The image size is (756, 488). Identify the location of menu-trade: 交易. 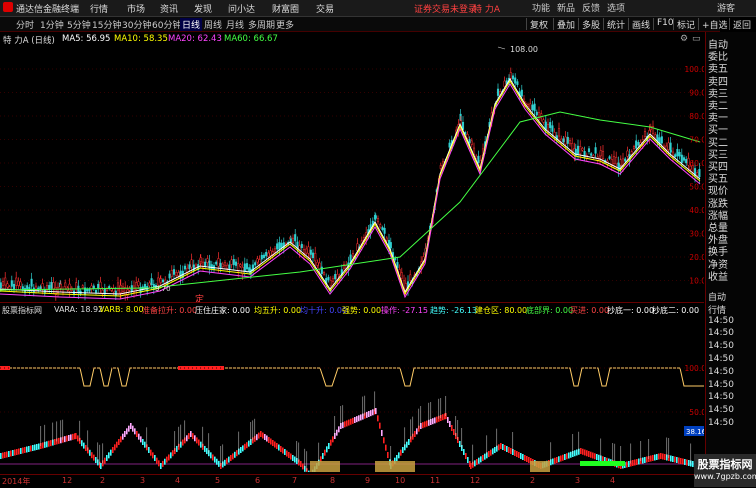
(325, 8).